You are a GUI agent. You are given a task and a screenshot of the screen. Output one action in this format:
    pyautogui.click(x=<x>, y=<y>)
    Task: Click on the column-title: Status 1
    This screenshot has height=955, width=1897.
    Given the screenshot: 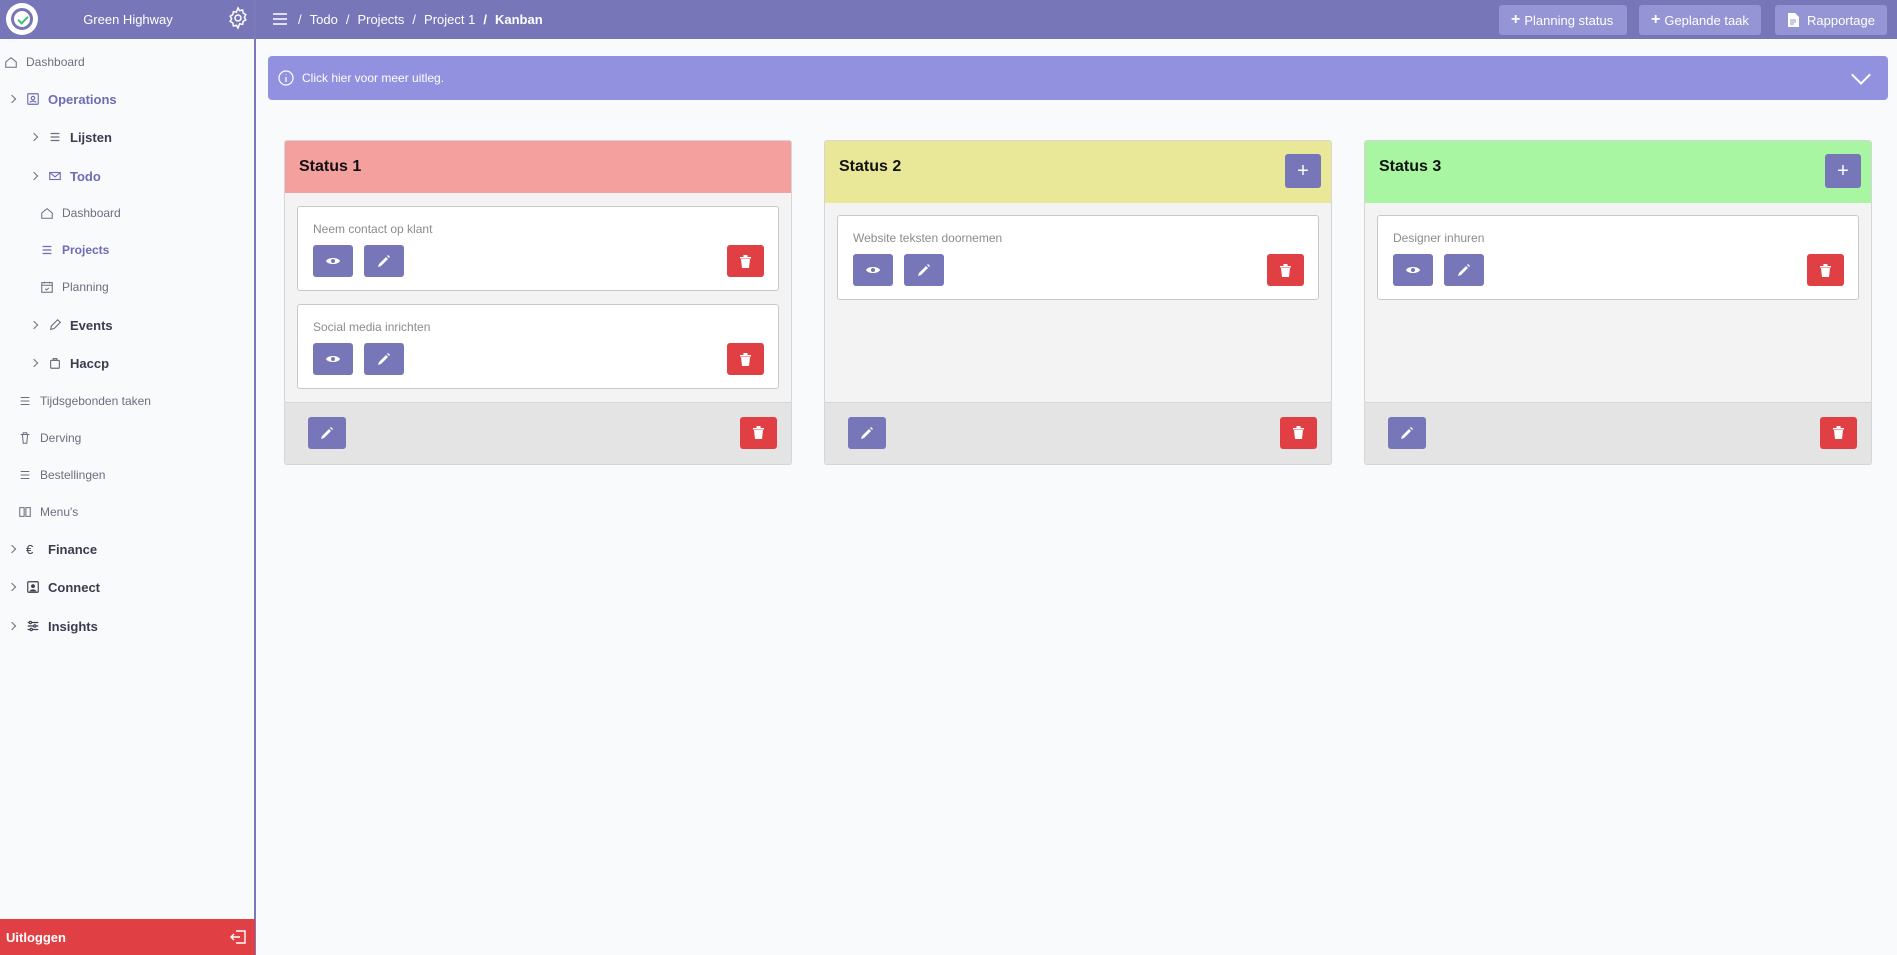 What is the action you would take?
    pyautogui.click(x=330, y=166)
    